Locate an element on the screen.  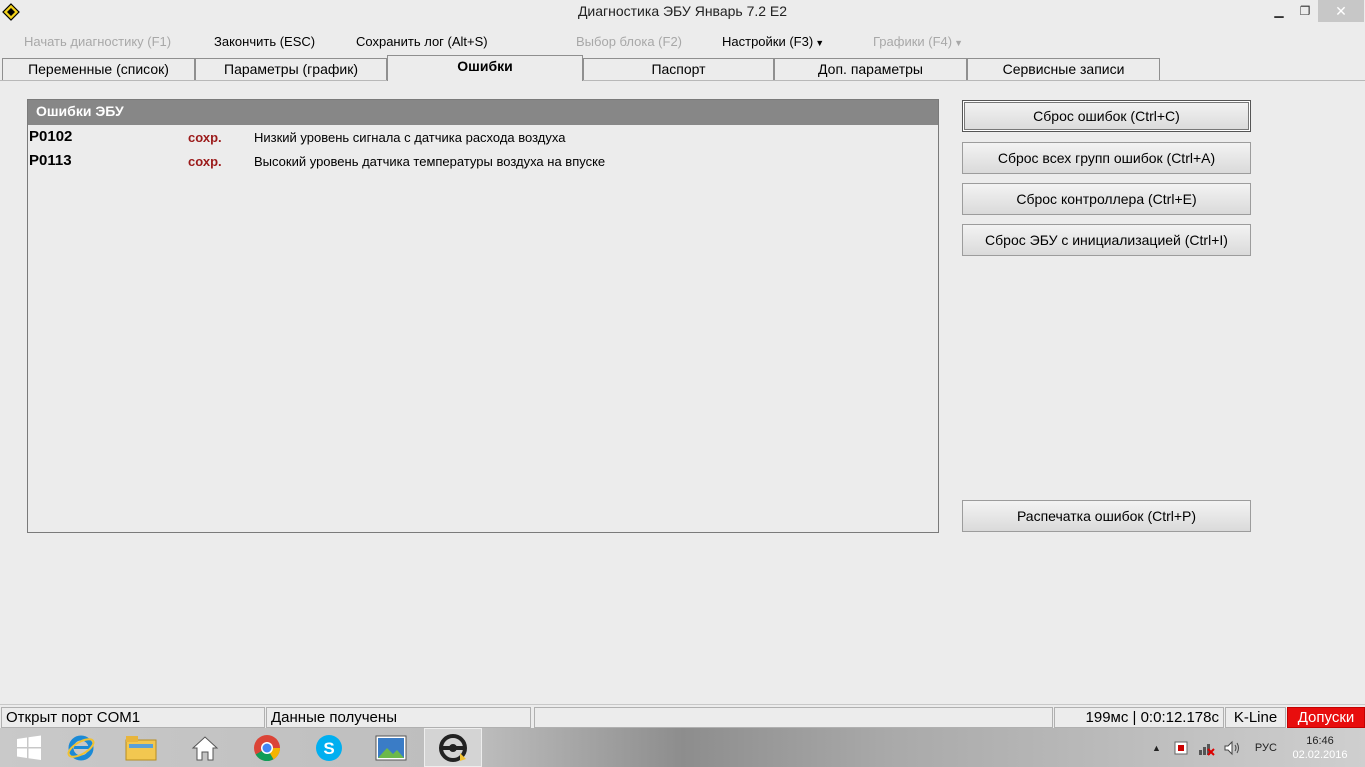
status-timing: 199мс | 0:0:12.178с is located at coordinates (1139, 717).